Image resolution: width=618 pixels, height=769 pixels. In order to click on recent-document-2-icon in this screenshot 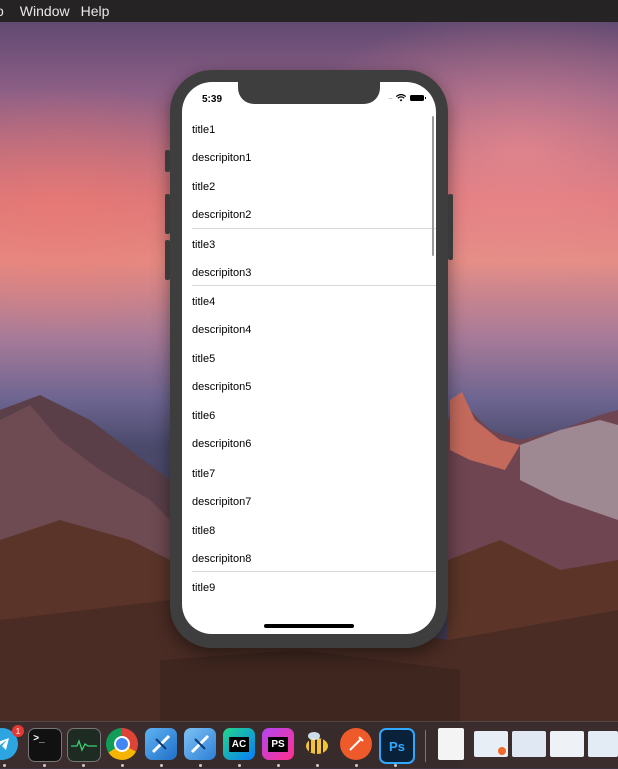, I will do `click(529, 744)`.